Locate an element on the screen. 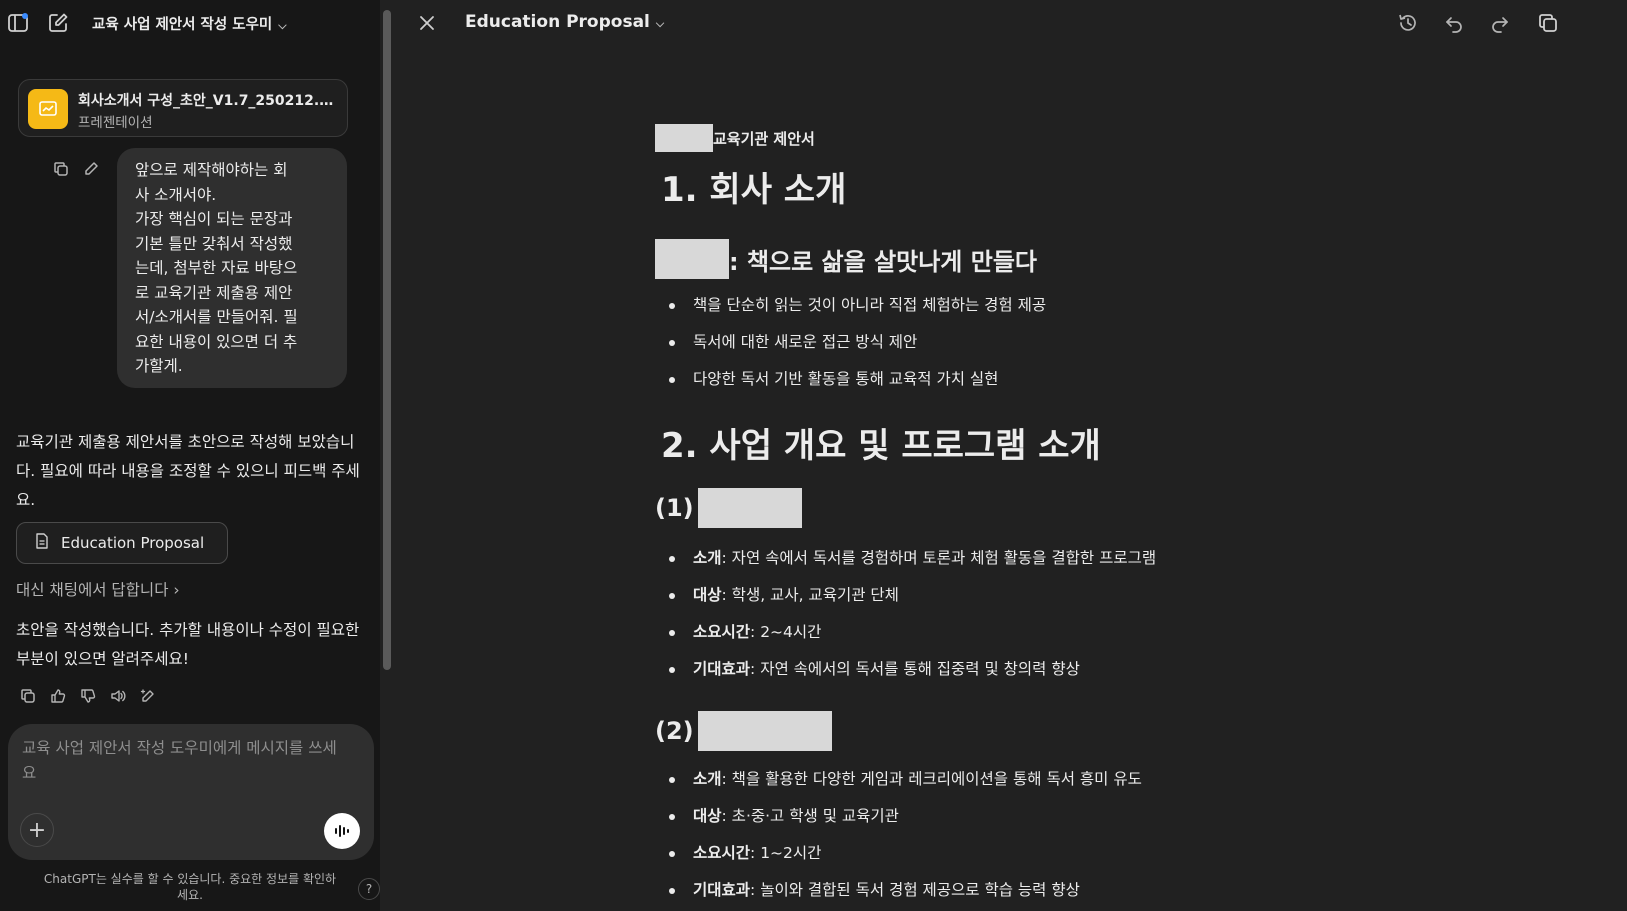 The height and width of the screenshot is (911, 1627). plus-icon: + is located at coordinates (37, 830).